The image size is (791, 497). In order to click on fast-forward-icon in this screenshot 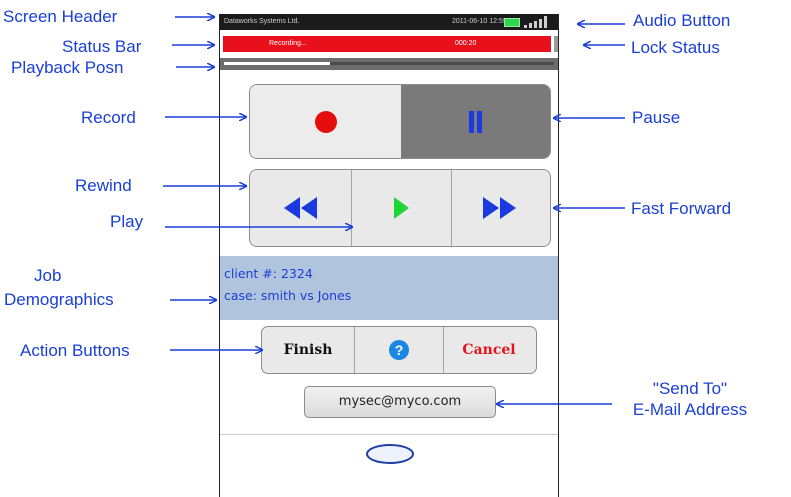, I will do `click(499, 208)`.